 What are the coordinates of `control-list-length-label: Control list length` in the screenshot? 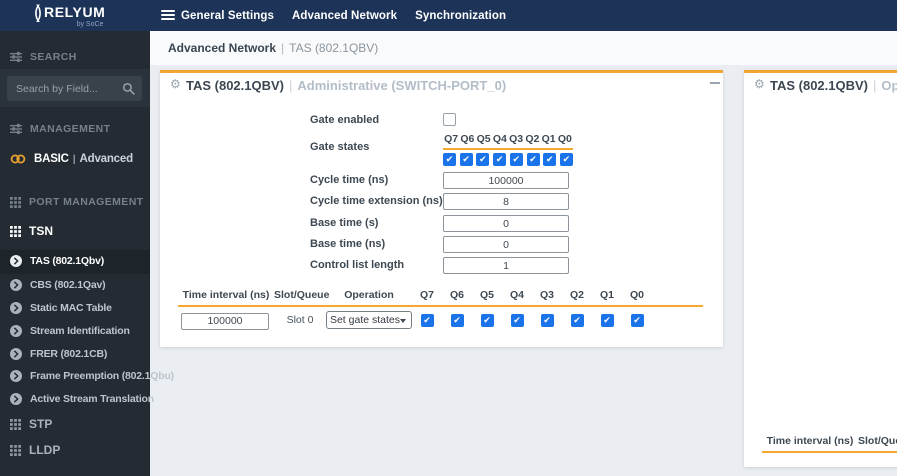 It's located at (357, 265).